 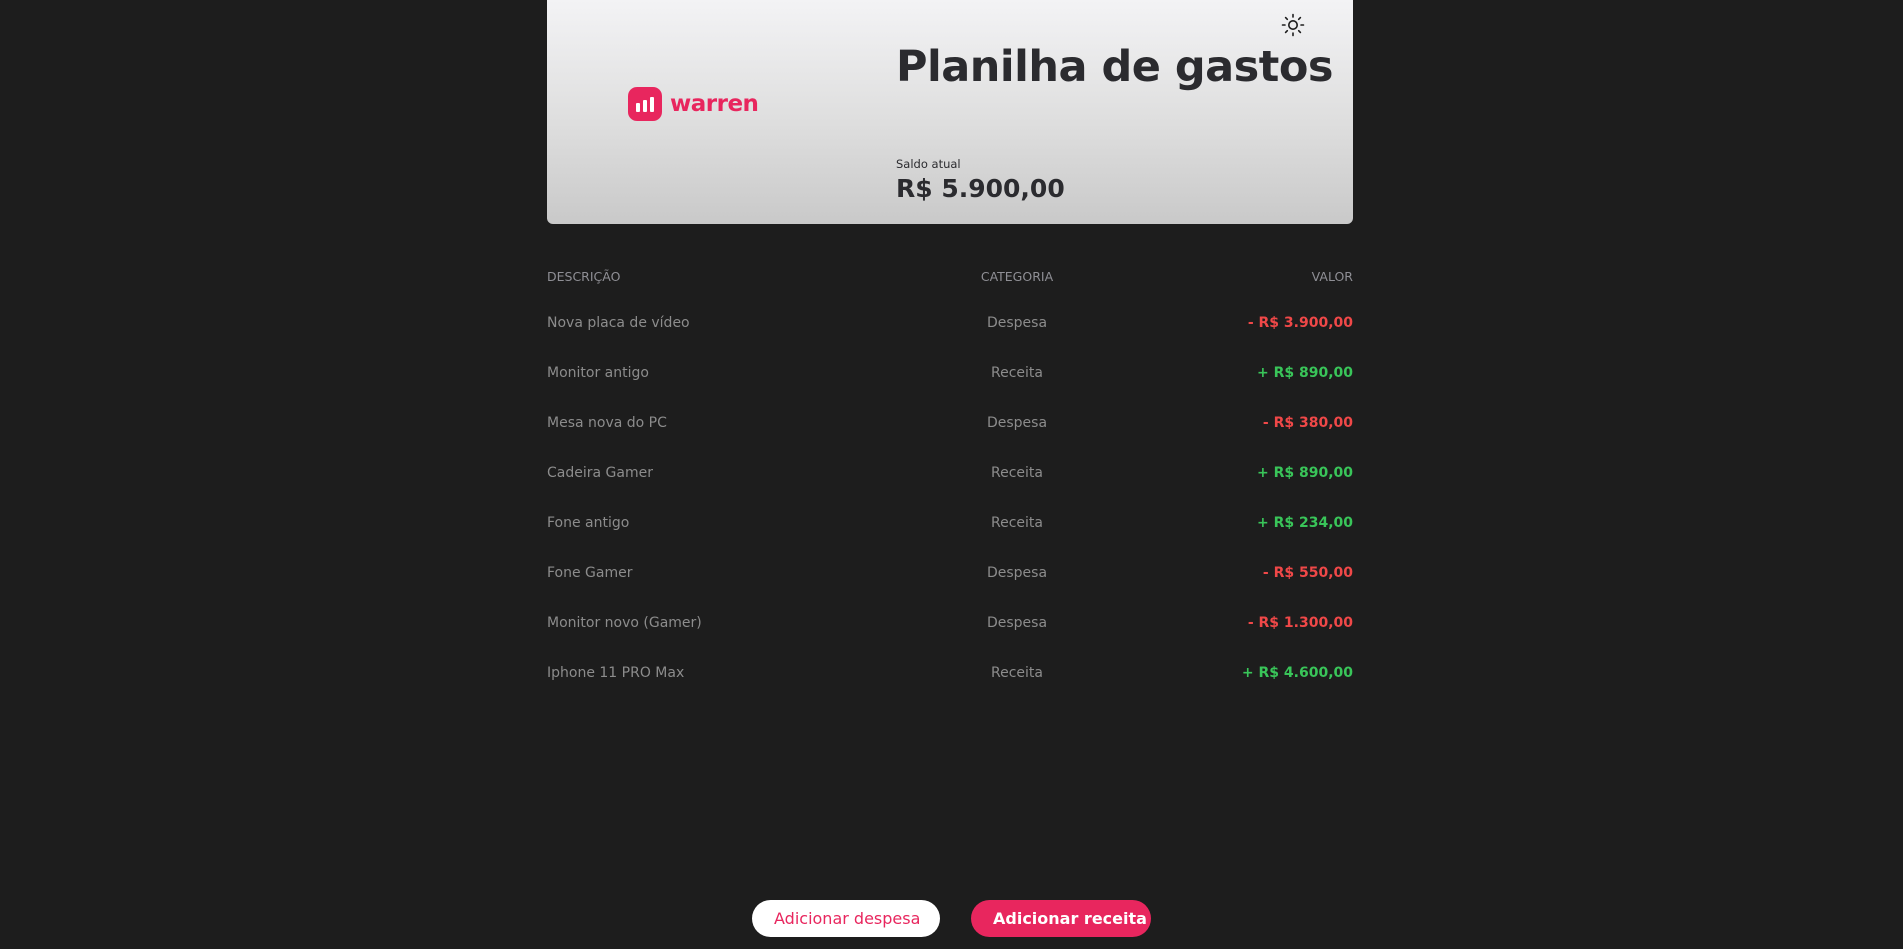 I want to click on balance-label: Saldo atual, so click(x=928, y=164).